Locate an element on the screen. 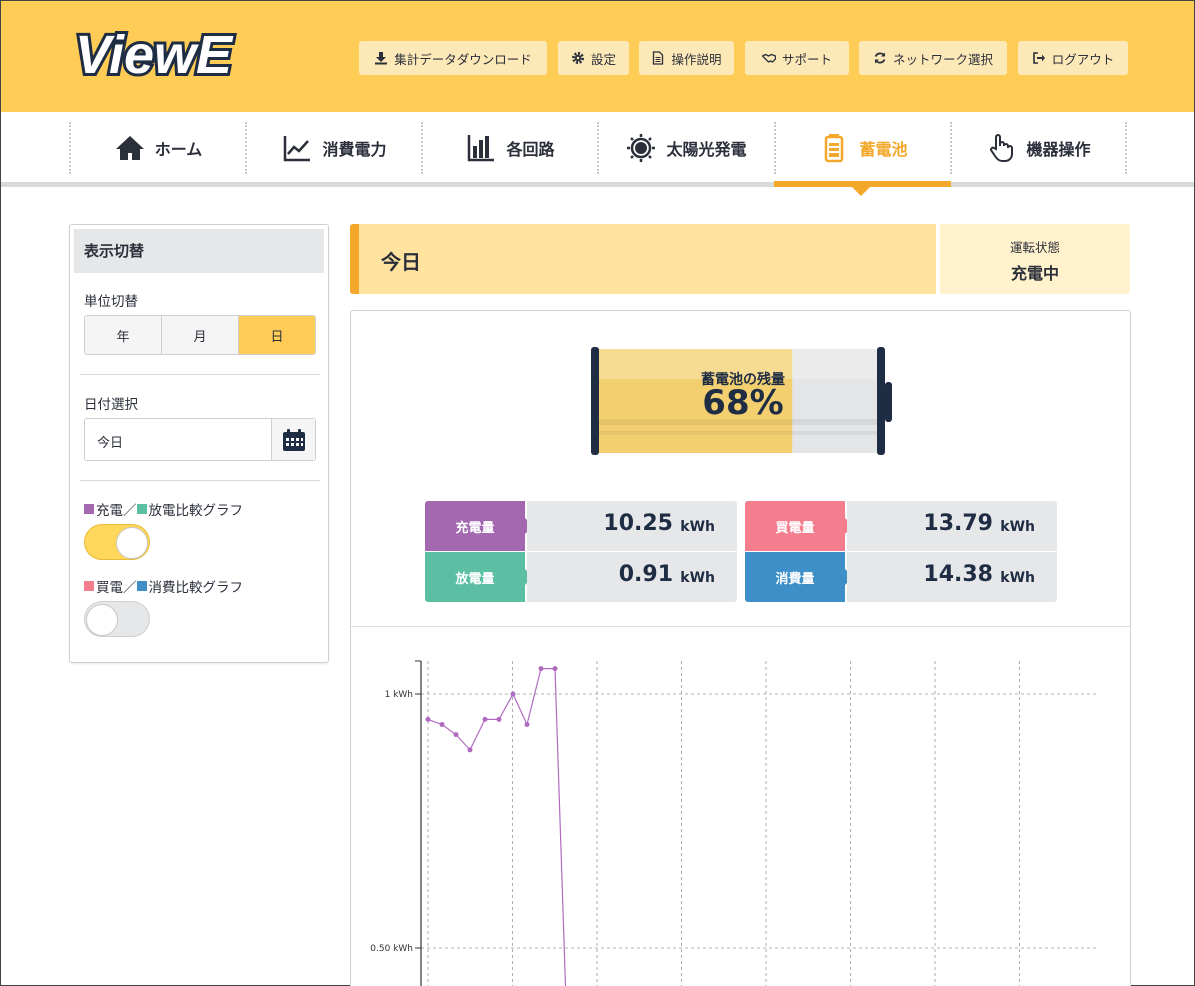 The height and width of the screenshot is (986, 1195). charge-discharge-graph-label: 充電 ／ 放電比較グラフ is located at coordinates (163, 509).